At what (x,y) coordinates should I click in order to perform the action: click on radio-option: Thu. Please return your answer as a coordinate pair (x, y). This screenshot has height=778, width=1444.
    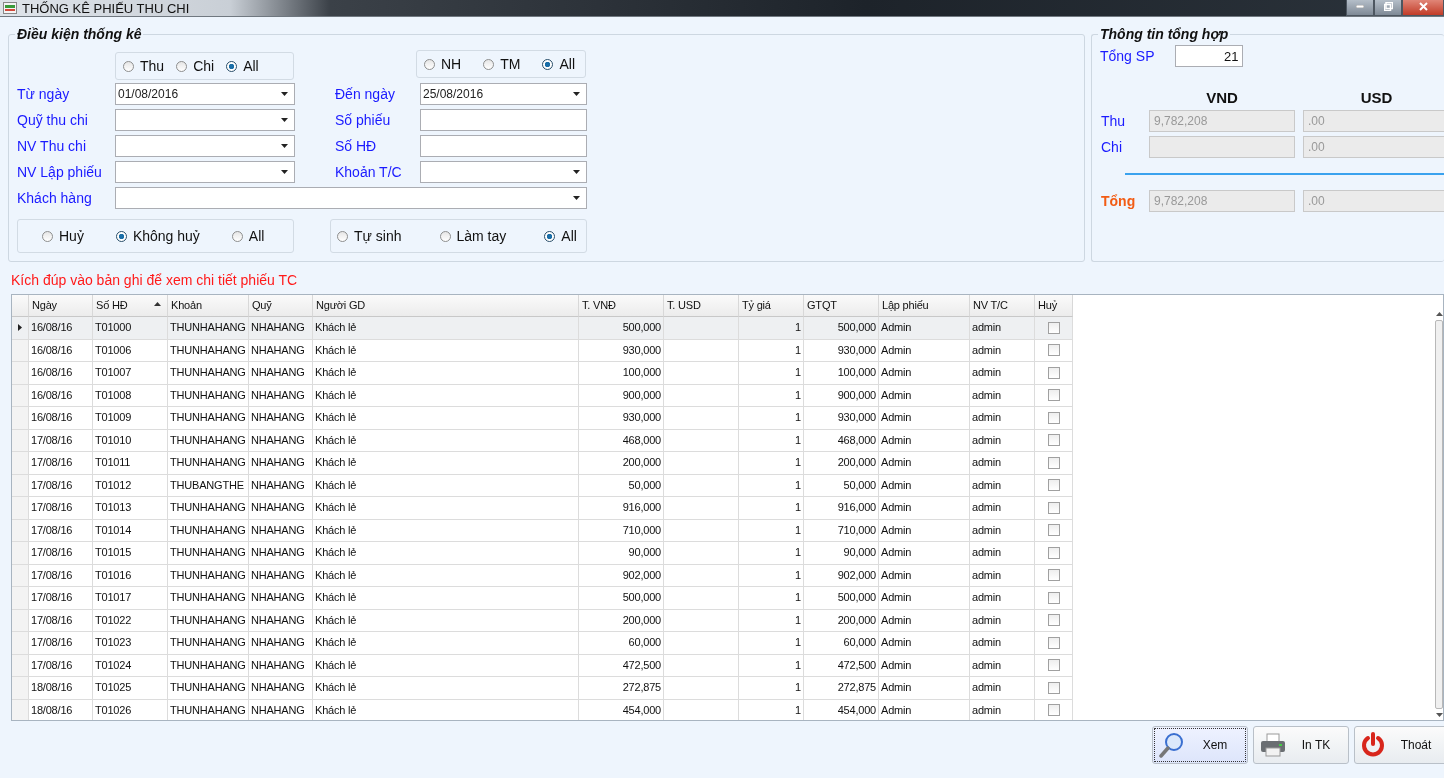
    Looking at the image, I should click on (144, 66).